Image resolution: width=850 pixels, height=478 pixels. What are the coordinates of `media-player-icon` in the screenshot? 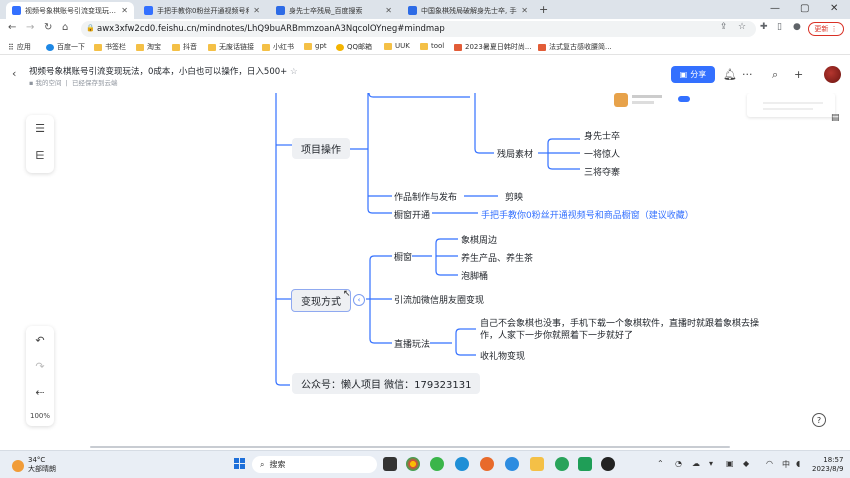 It's located at (608, 464).